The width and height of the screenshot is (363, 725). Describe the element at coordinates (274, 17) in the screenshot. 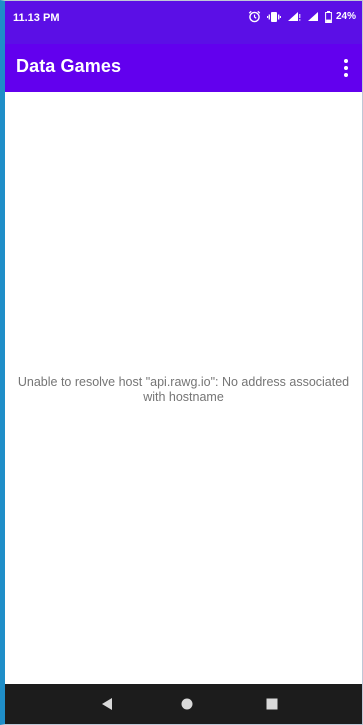

I see `vibrate-icon` at that location.